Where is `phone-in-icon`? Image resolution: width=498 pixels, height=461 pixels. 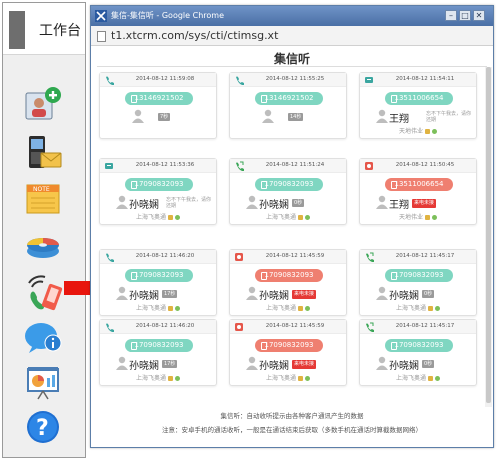 phone-in-icon is located at coordinates (110, 80).